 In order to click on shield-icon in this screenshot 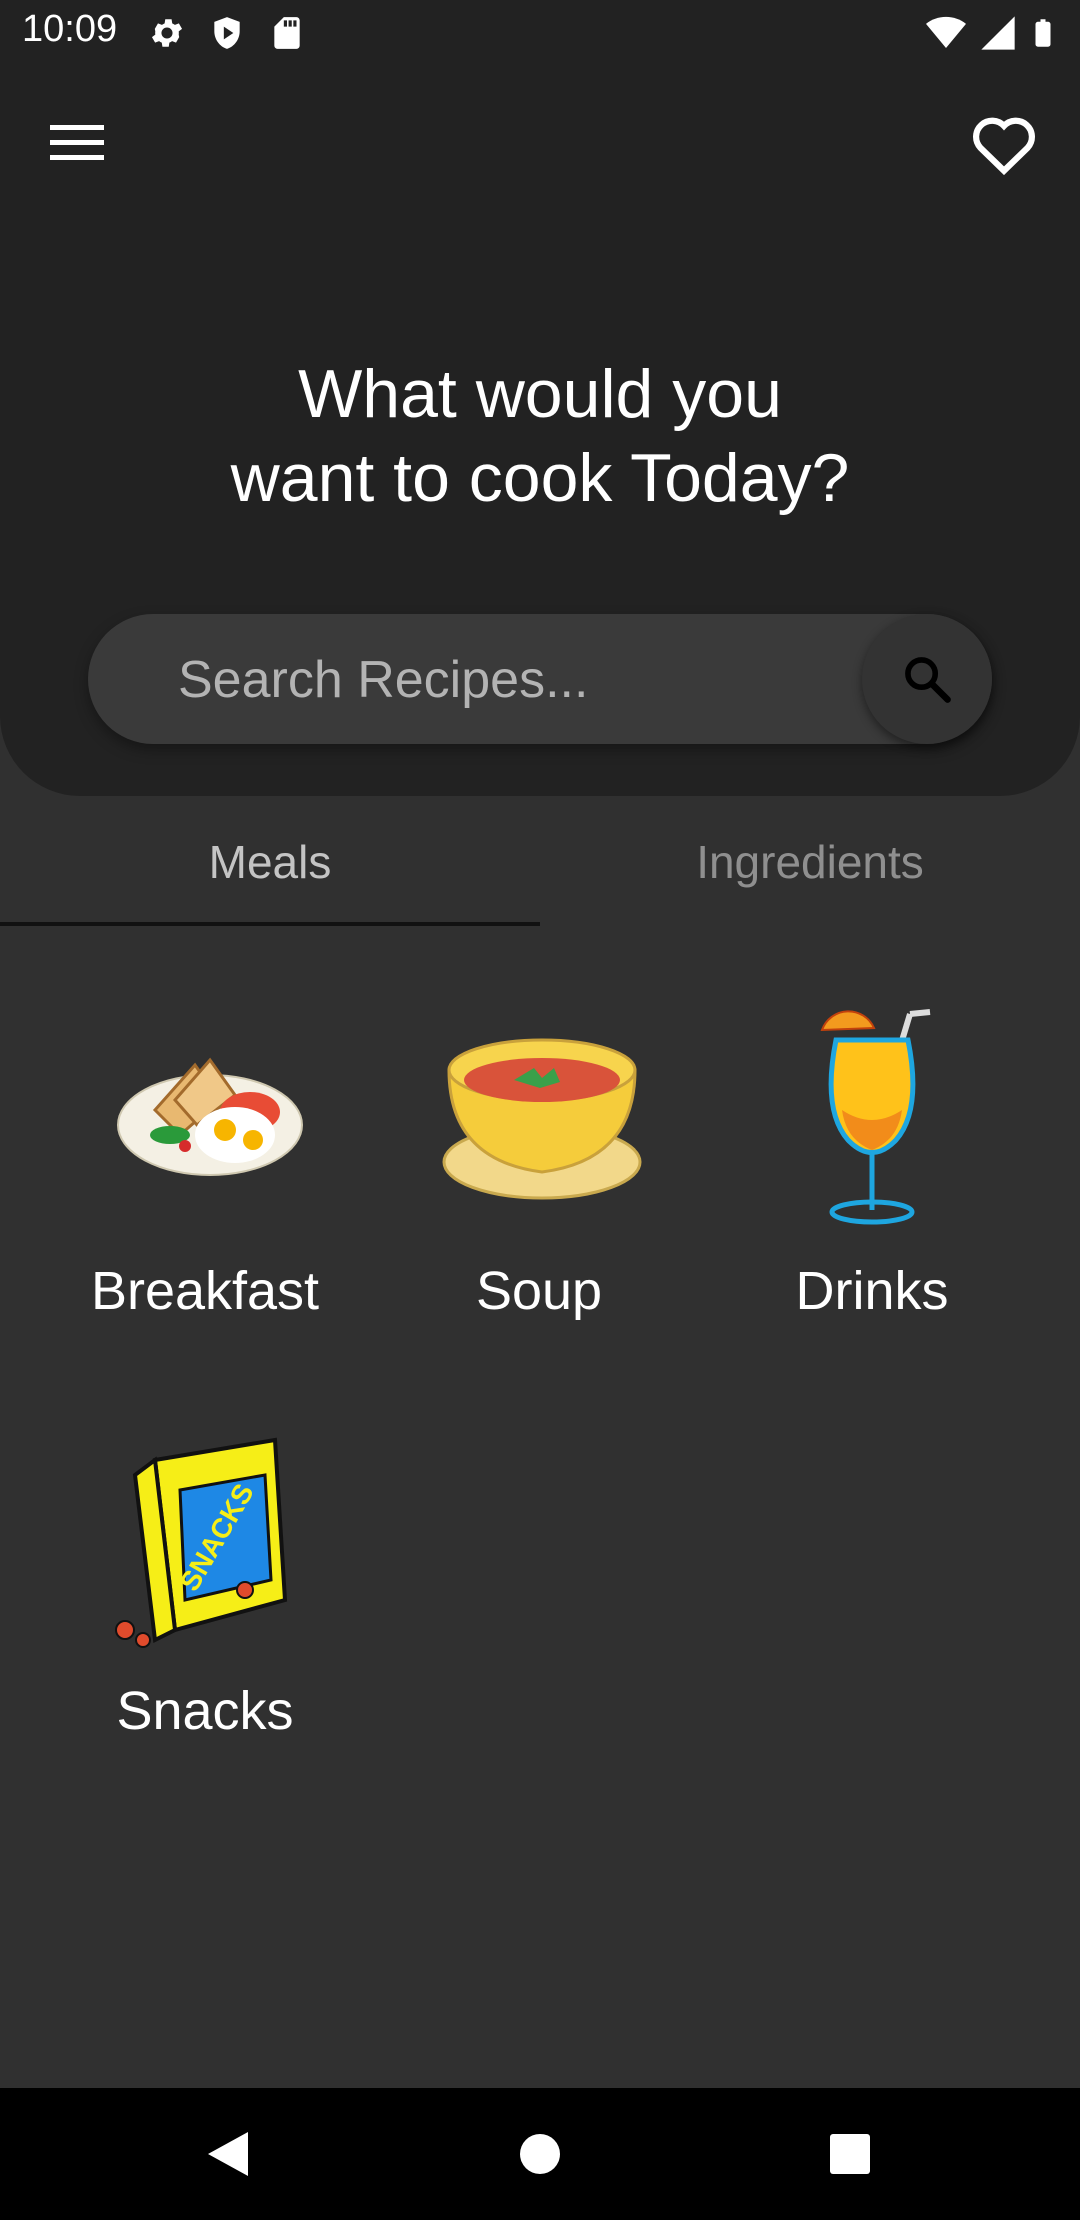, I will do `click(227, 33)`.